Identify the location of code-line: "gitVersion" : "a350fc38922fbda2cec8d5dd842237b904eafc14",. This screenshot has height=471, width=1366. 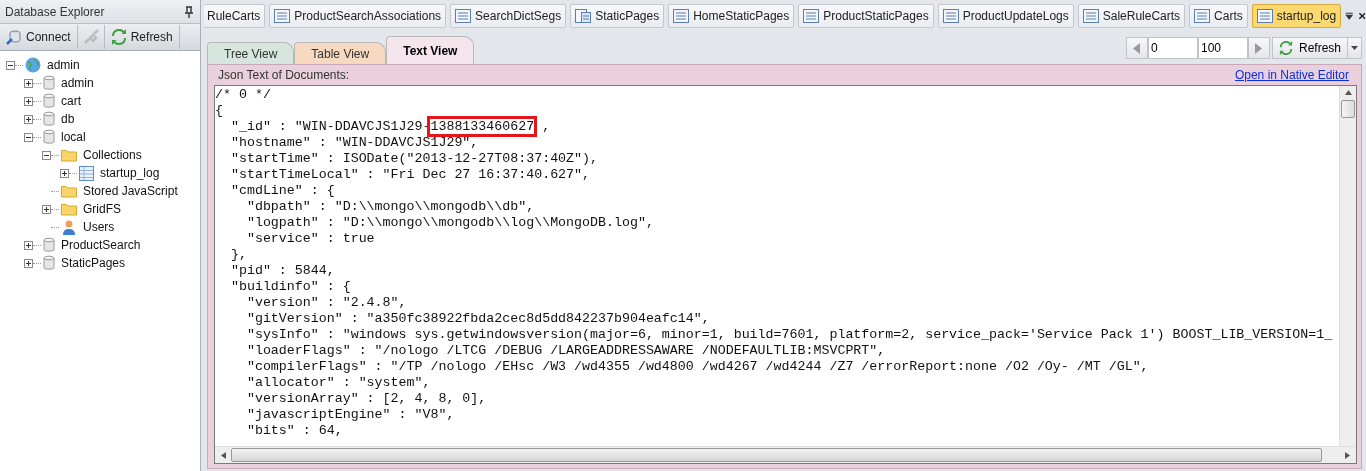
(477, 319).